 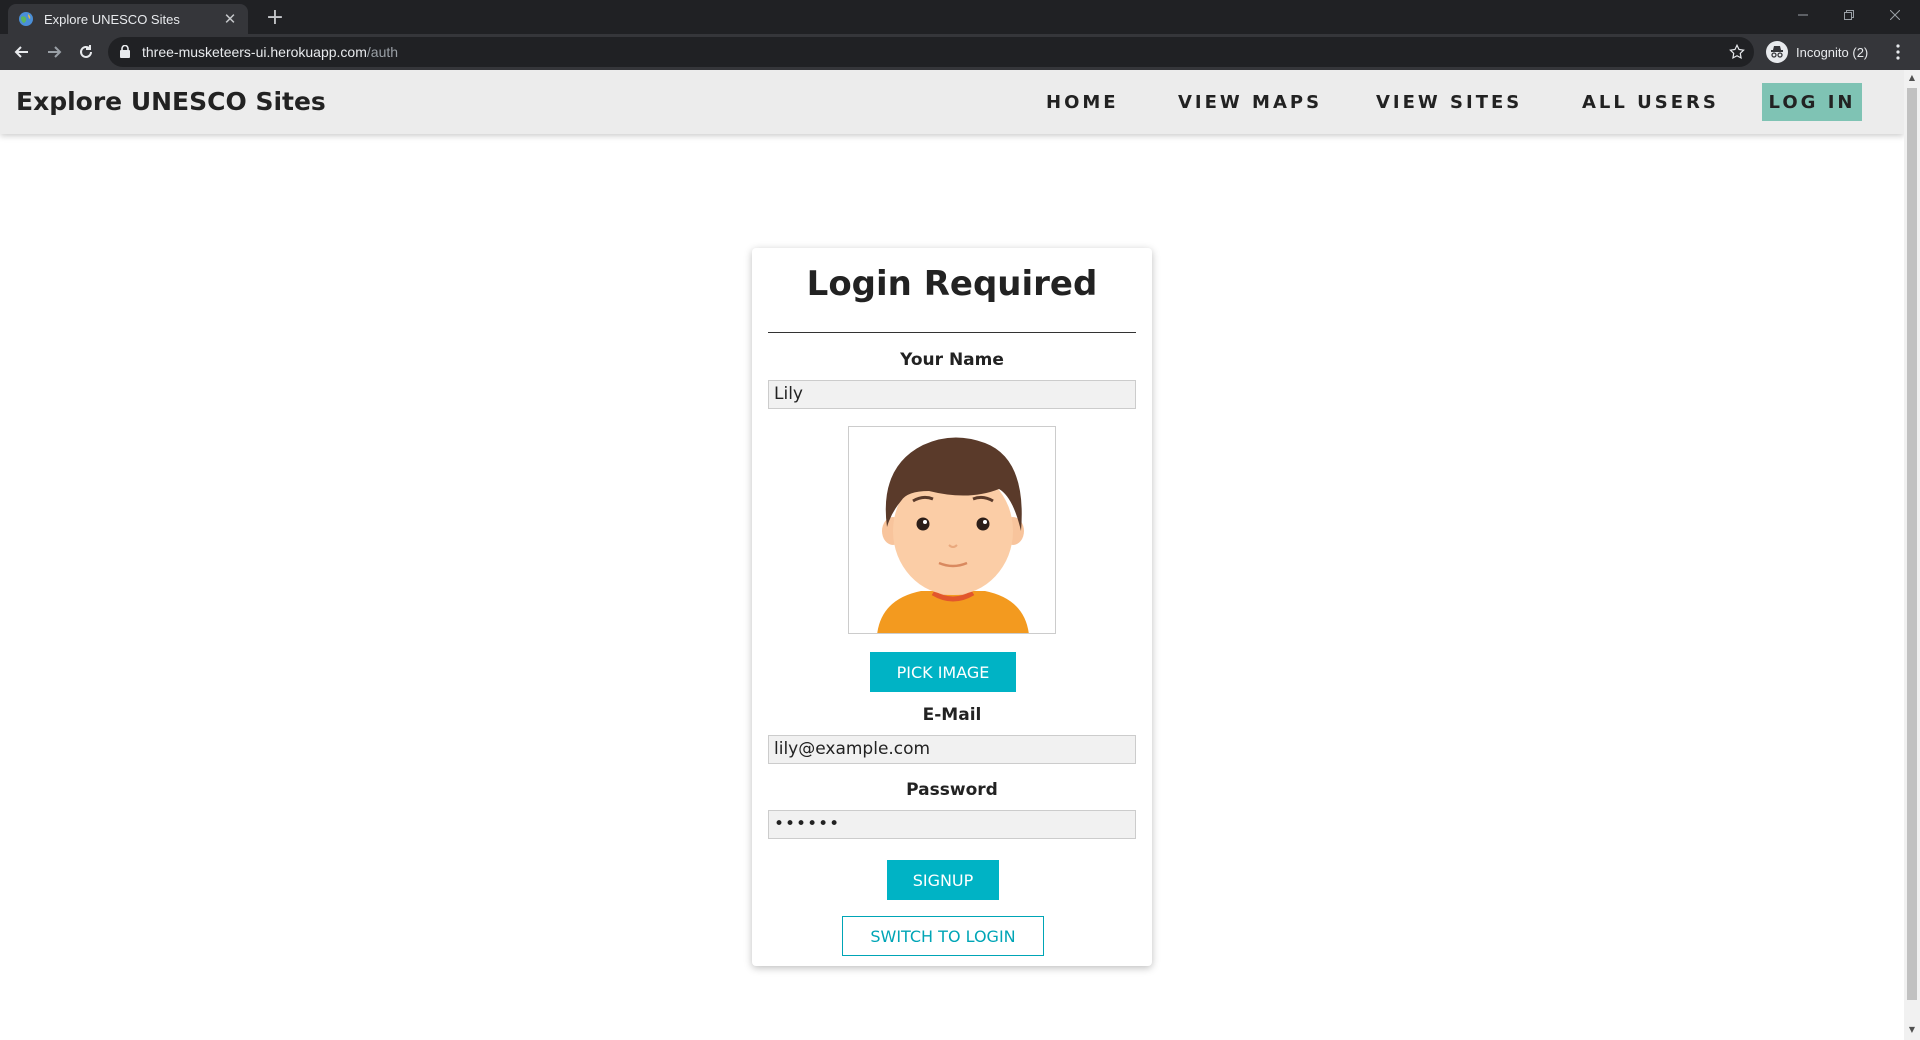 What do you see at coordinates (171, 101) in the screenshot?
I see `brand-title: Explore UNESCO Sites` at bounding box center [171, 101].